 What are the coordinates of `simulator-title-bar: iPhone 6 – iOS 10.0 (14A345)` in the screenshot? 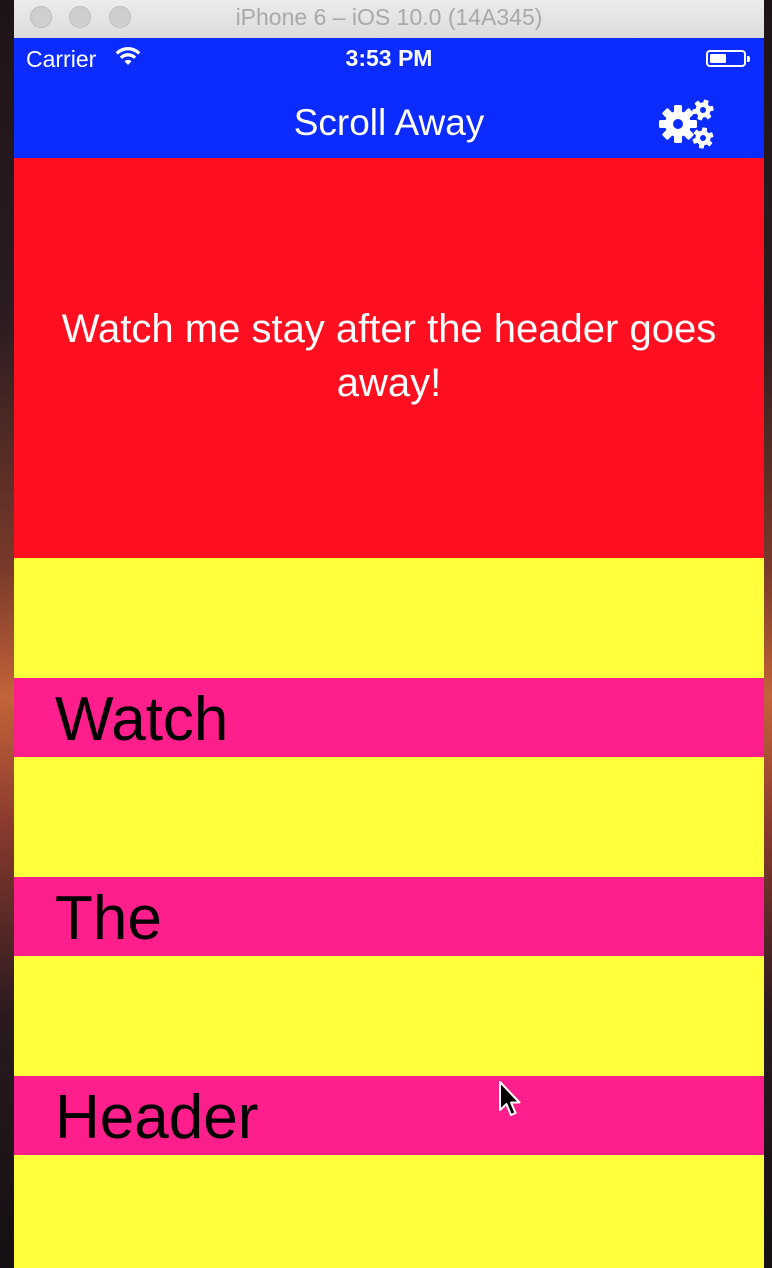 It's located at (389, 19).